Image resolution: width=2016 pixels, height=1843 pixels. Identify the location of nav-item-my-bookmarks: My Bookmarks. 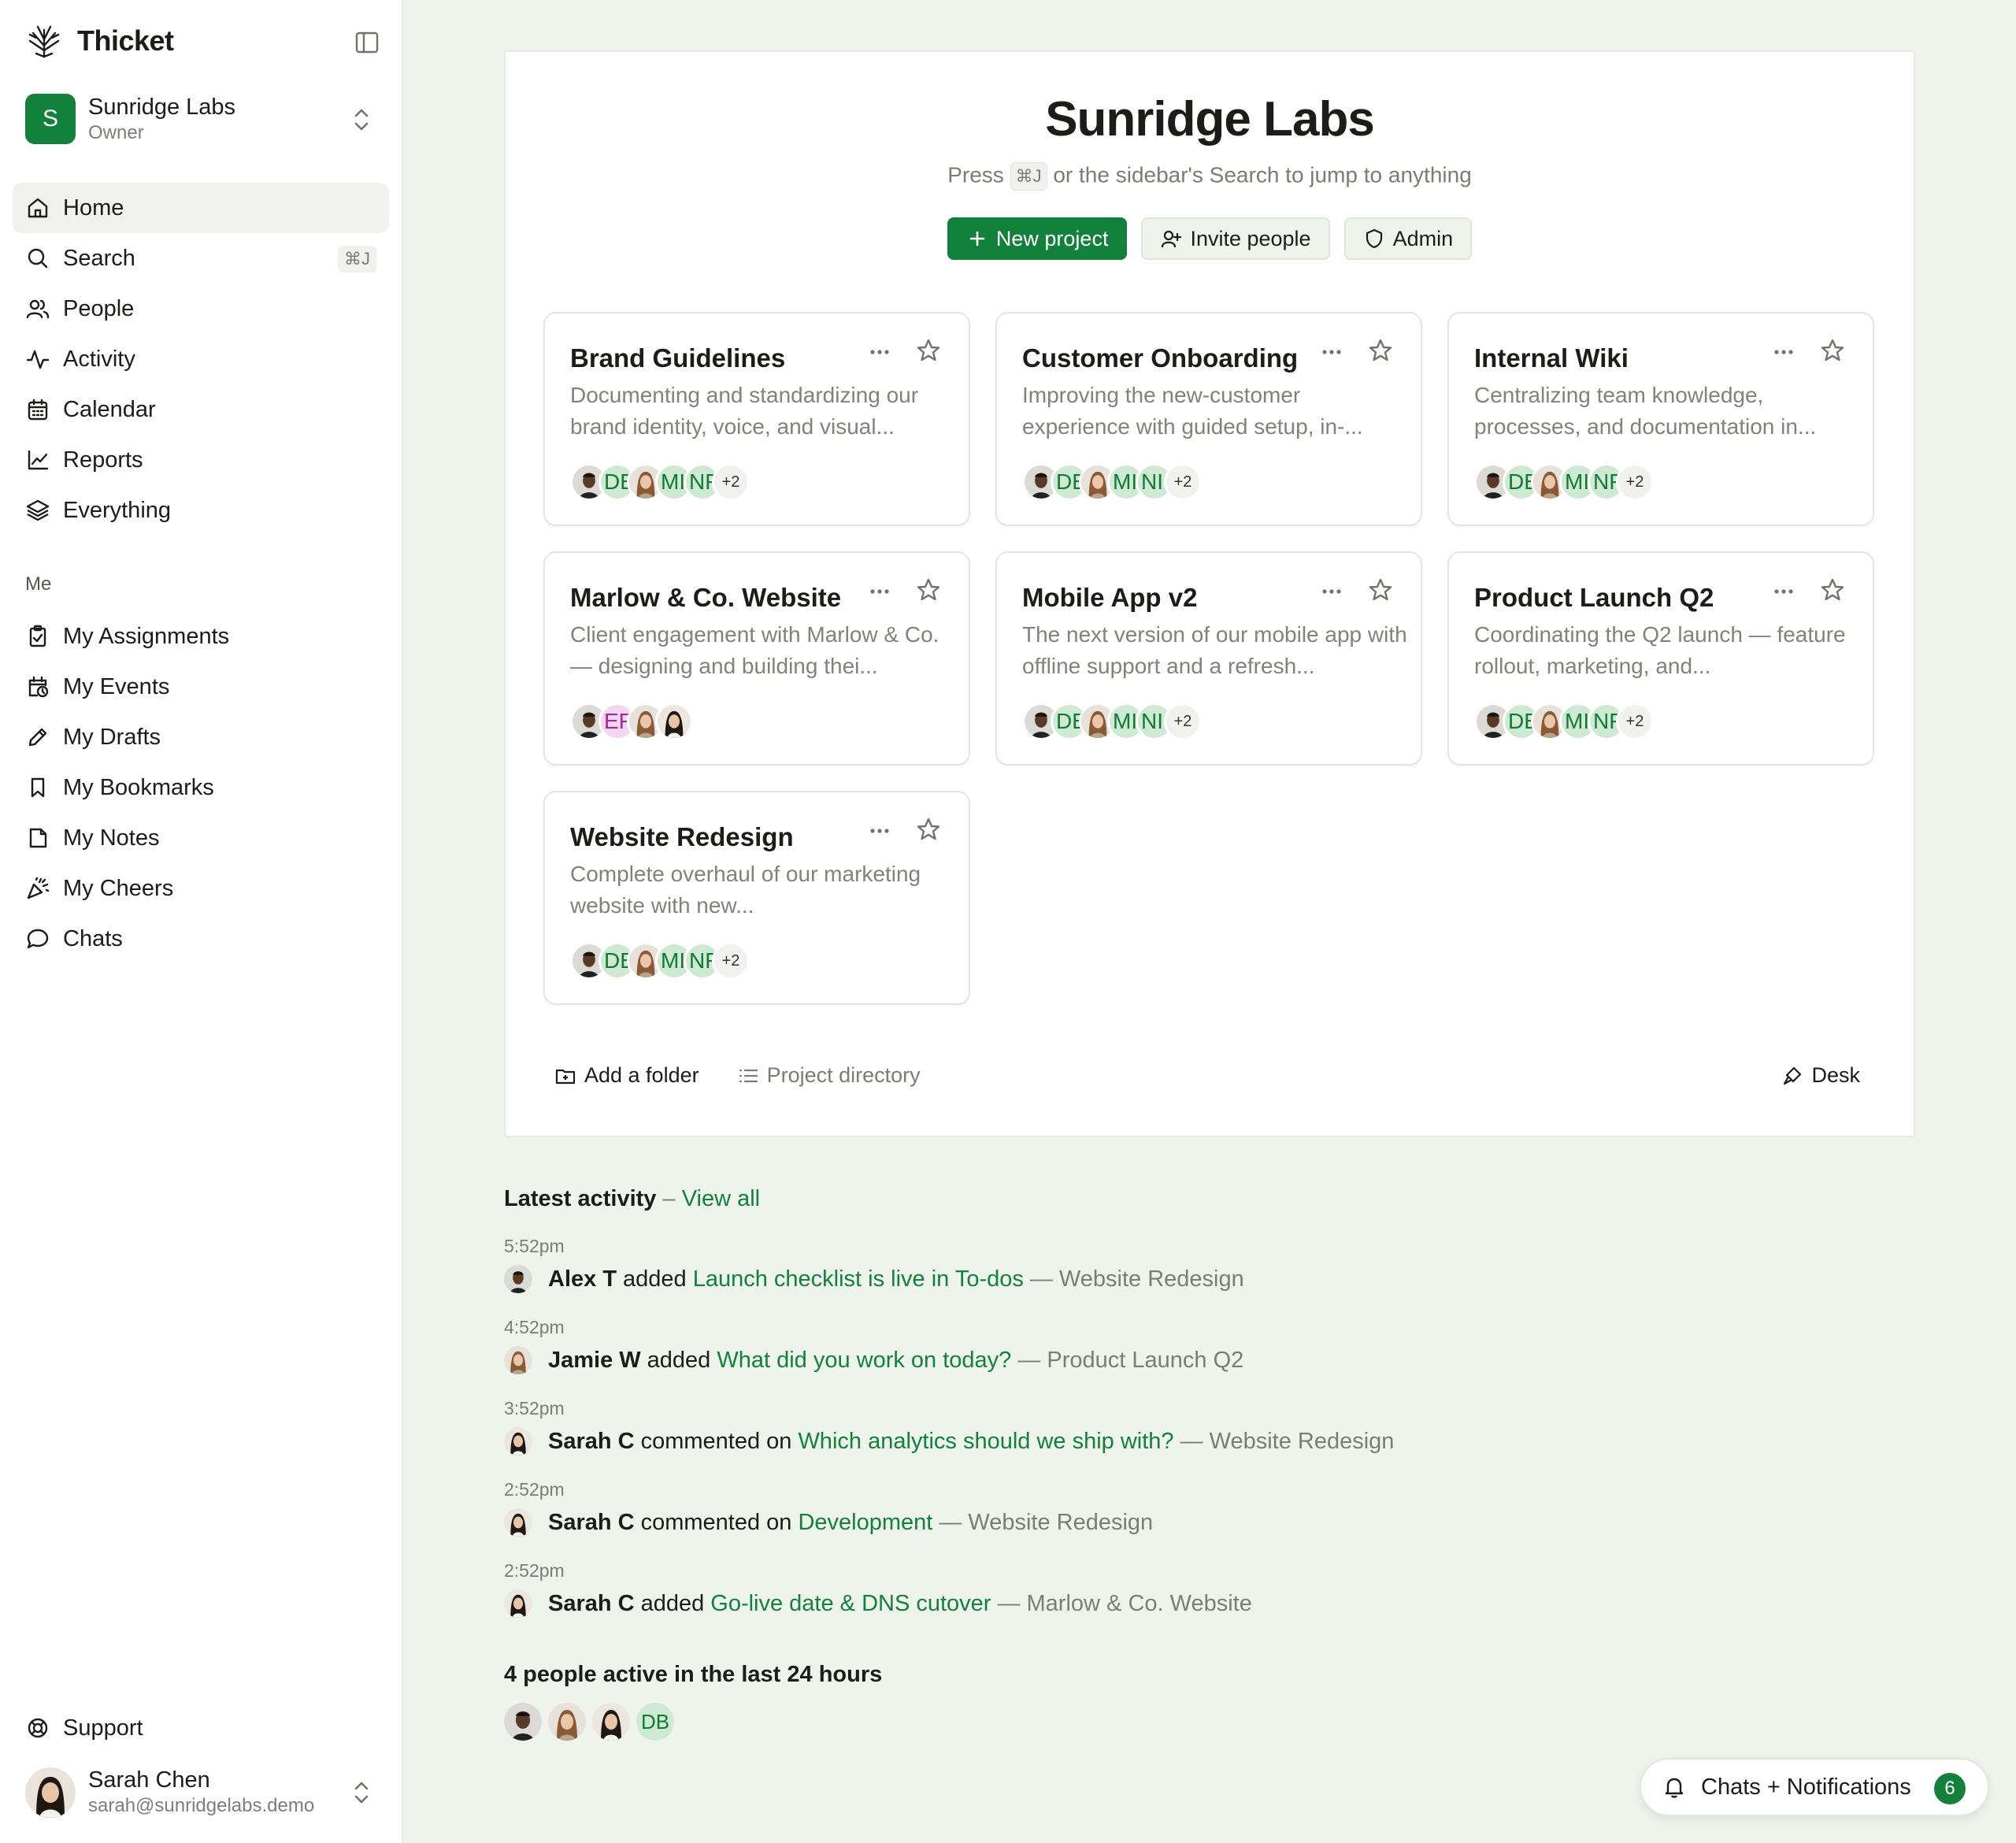
(201, 787).